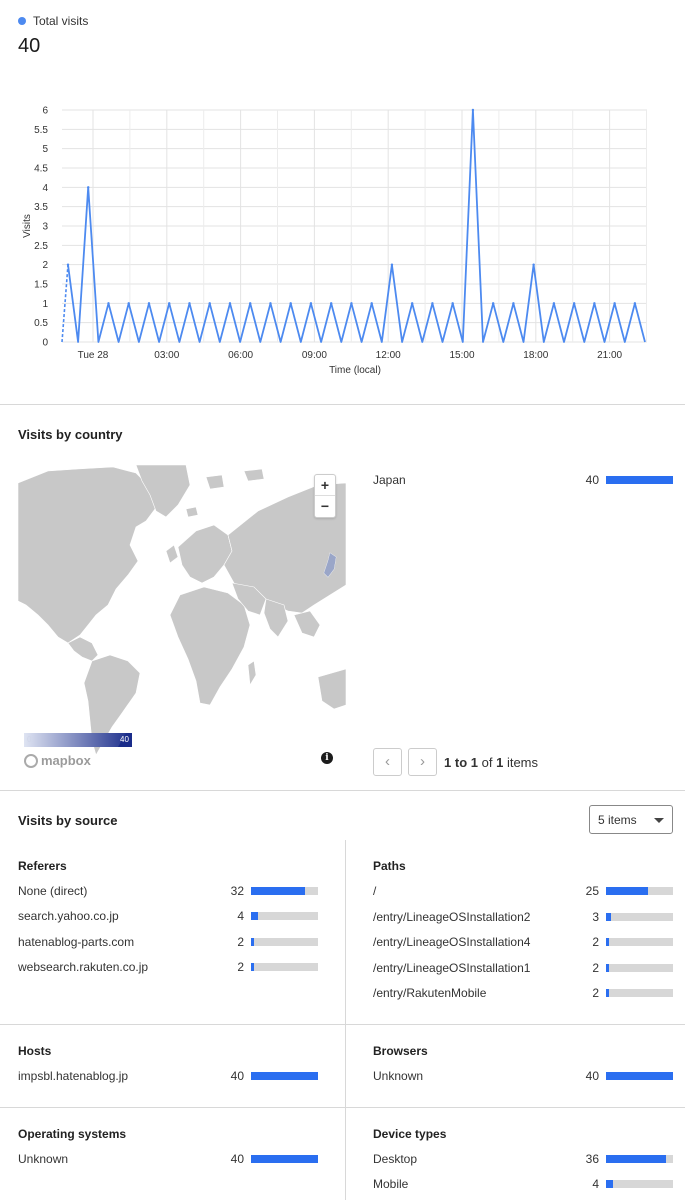 The height and width of the screenshot is (1200, 685). I want to click on referer-row-bar-fill, so click(278, 891).